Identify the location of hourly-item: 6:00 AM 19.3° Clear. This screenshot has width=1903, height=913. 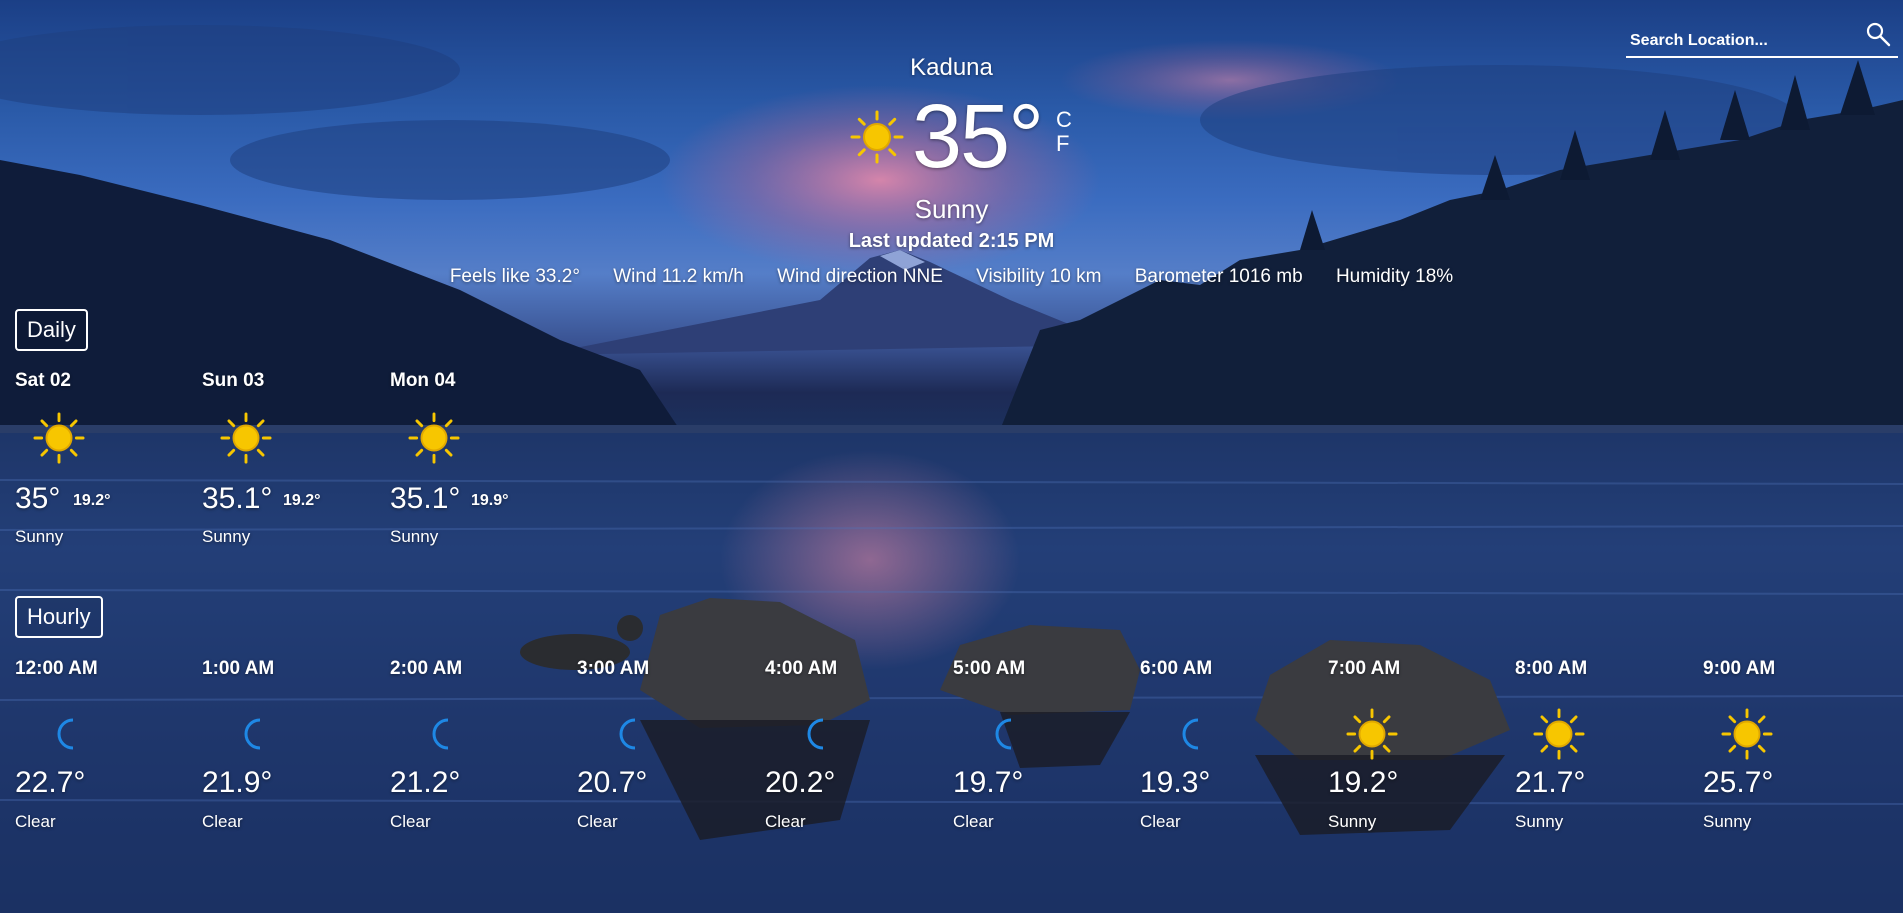
(1220, 744).